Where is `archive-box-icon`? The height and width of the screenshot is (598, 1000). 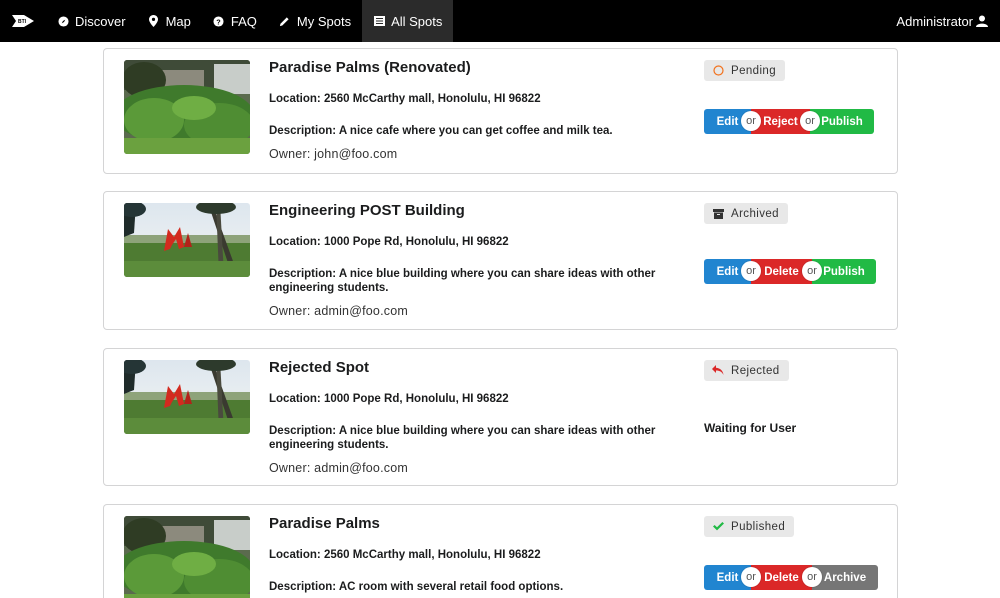
archive-box-icon is located at coordinates (718, 214).